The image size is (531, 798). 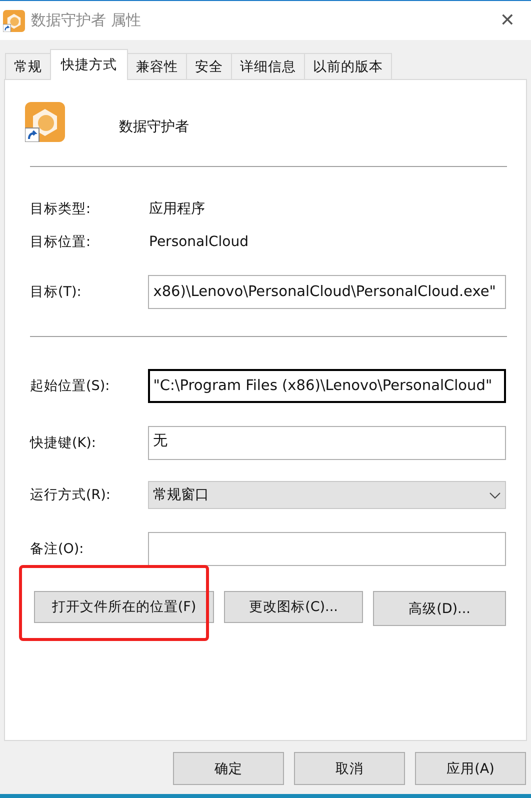 I want to click on field-label: 起始位置(S):, so click(x=70, y=386).